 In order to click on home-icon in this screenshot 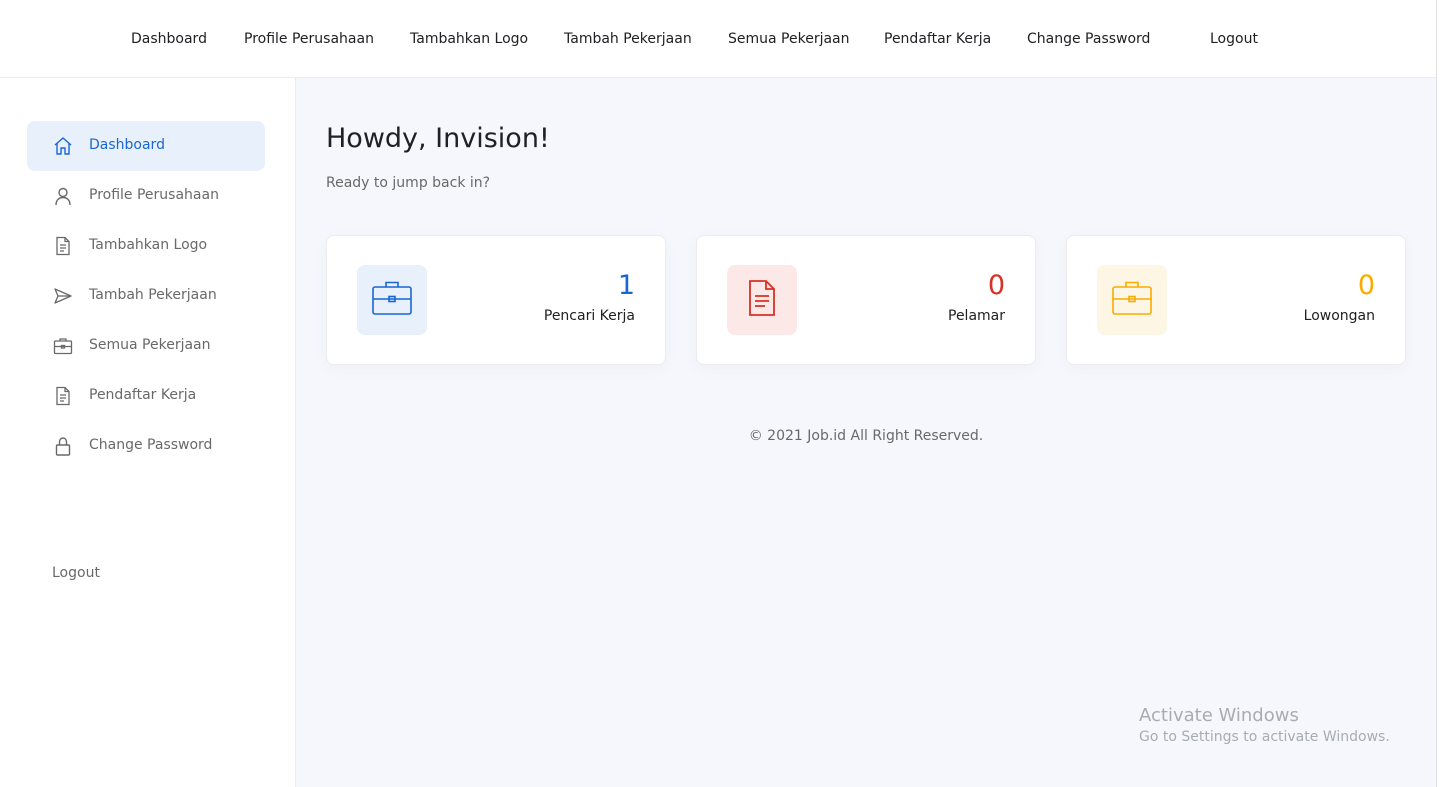, I will do `click(63, 146)`.